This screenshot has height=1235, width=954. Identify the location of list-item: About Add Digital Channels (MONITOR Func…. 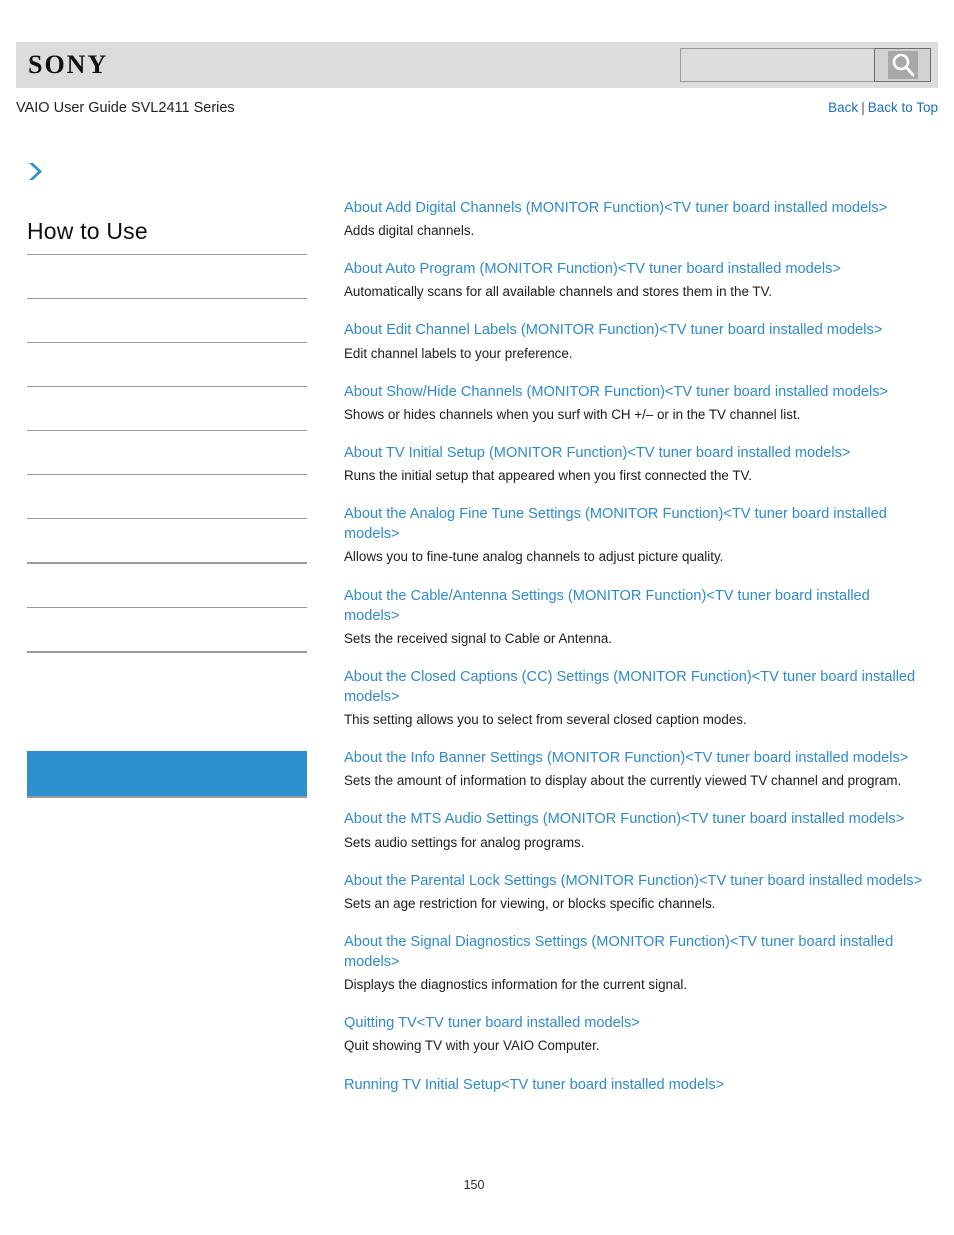
(634, 219).